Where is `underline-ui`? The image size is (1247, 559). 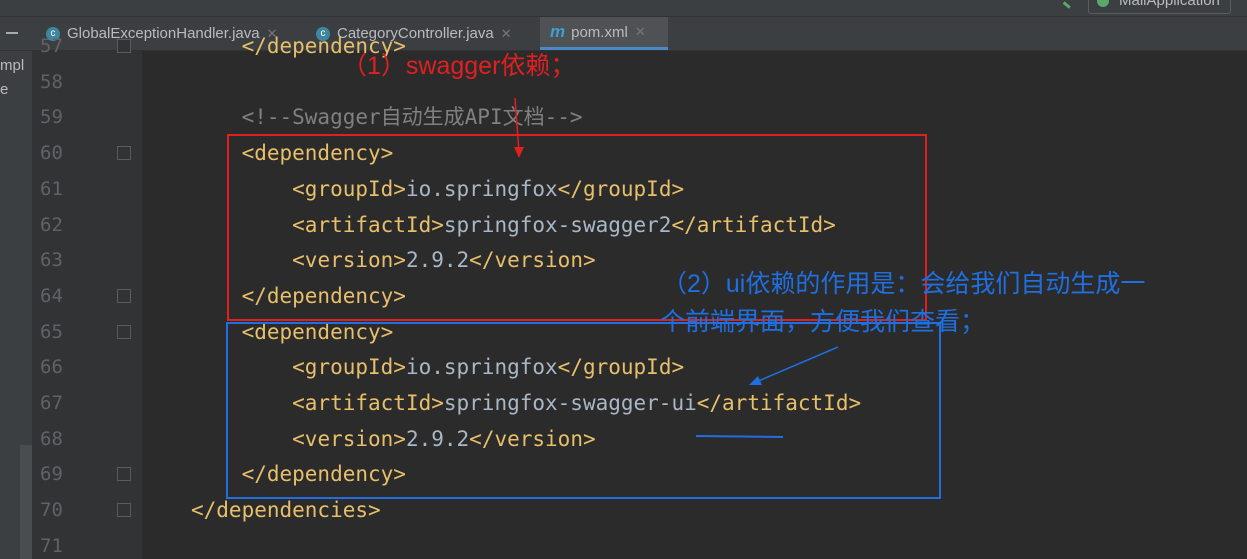
underline-ui is located at coordinates (739, 436).